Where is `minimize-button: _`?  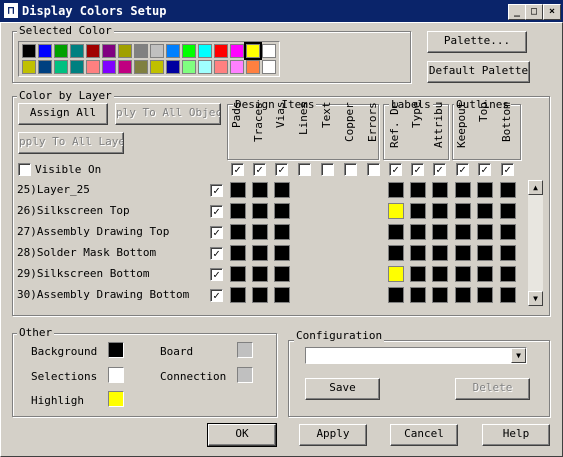
minimize-button: _ is located at coordinates (517, 12).